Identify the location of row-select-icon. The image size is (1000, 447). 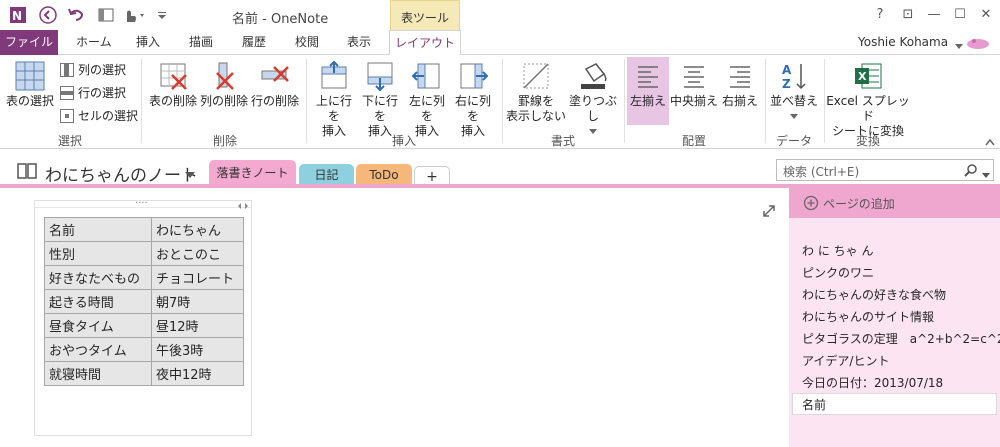
(67, 92).